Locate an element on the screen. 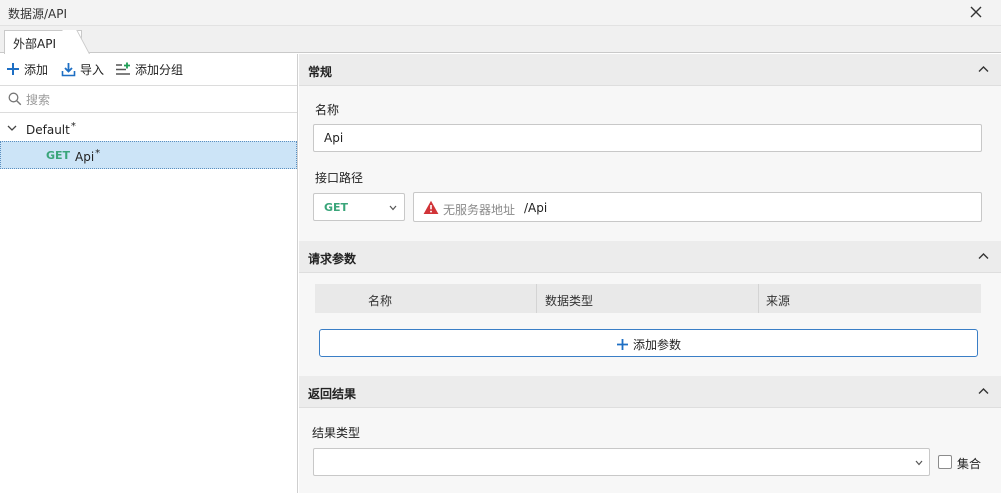 Image resolution: width=1001 pixels, height=493 pixels. section-title: 常规 is located at coordinates (320, 72).